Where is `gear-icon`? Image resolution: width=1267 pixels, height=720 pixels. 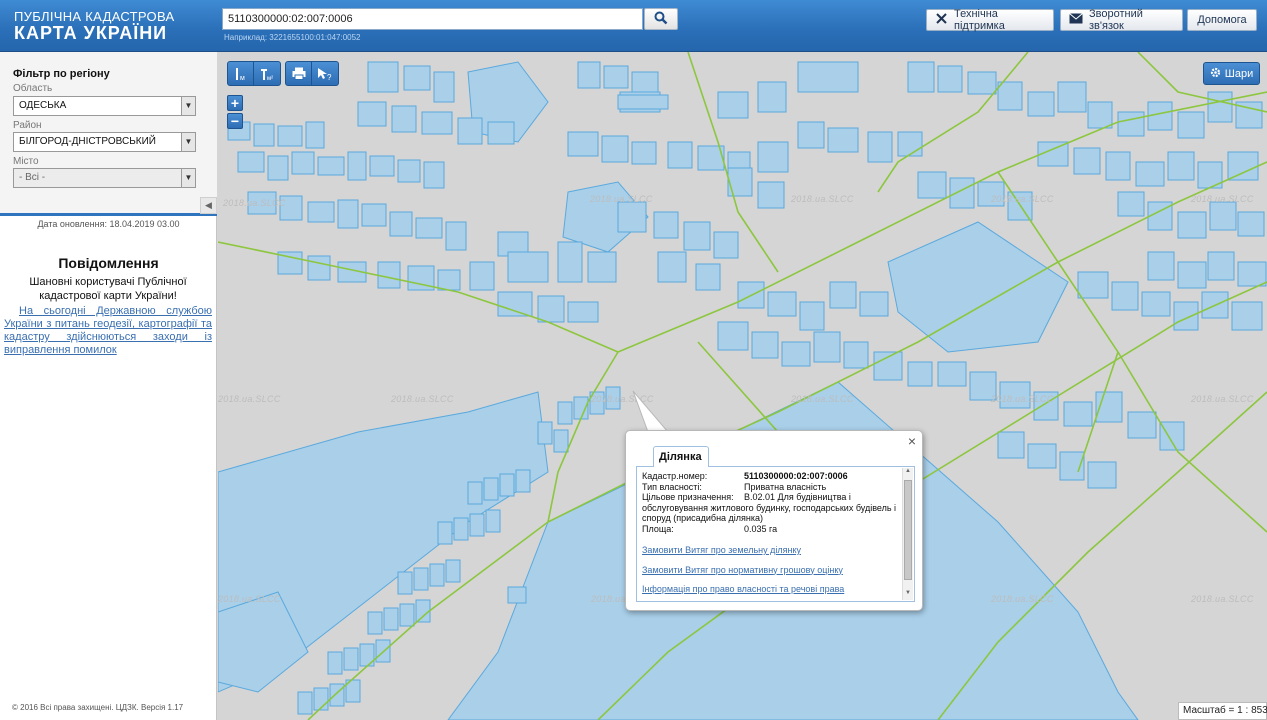
gear-icon is located at coordinates (1215, 74).